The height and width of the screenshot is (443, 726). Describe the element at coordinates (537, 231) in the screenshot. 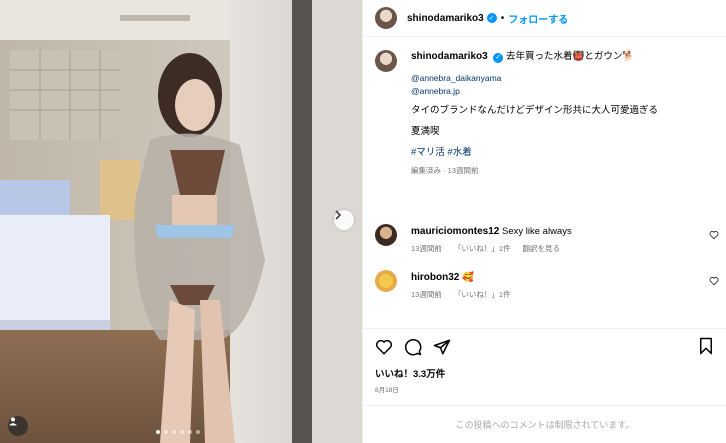

I see `comment-text: Sexy like always` at that location.